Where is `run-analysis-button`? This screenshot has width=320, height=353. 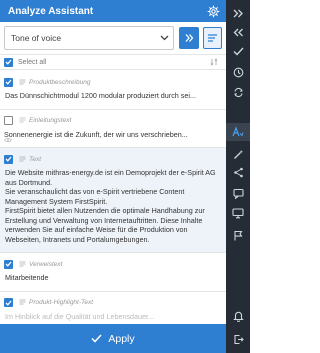 run-analysis-button is located at coordinates (189, 38).